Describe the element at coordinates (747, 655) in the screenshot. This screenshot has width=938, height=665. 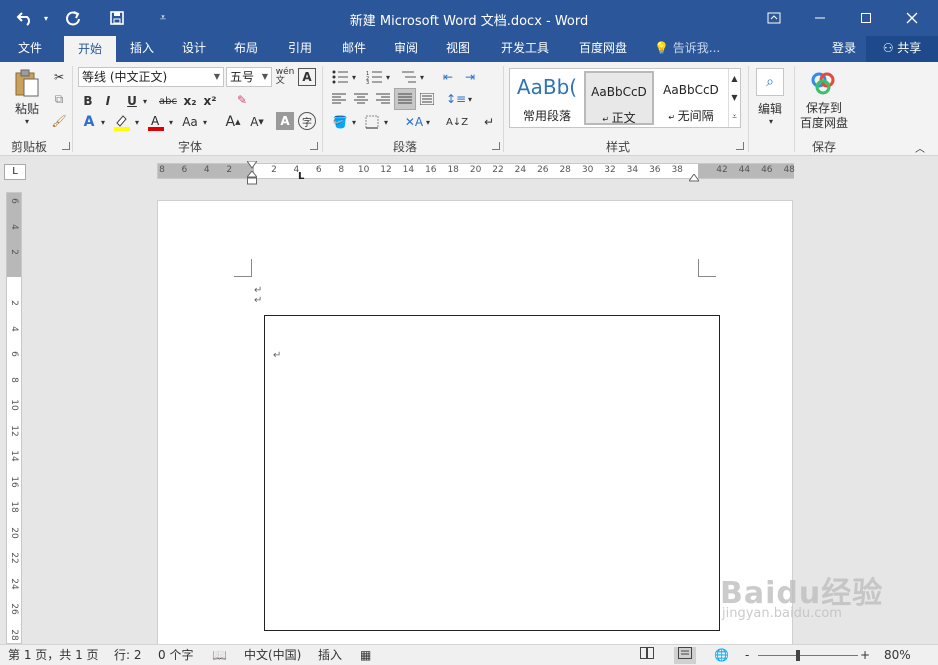
I see `zoom-out-button: -` at that location.